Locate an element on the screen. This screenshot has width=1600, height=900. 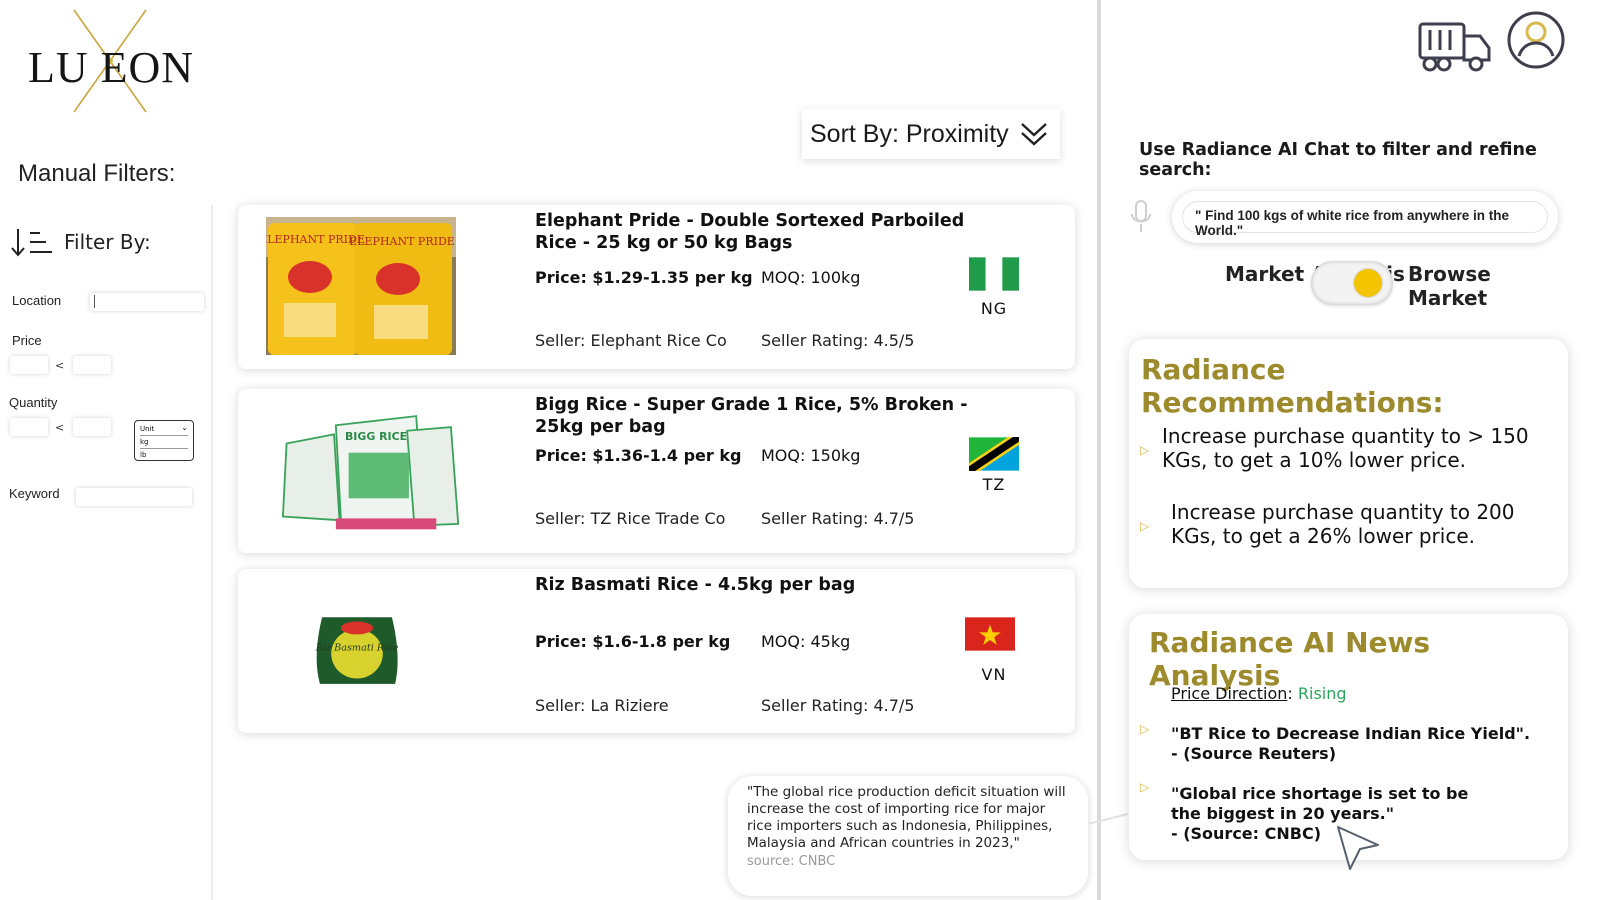
product-moq: MOQ: 150kg is located at coordinates (811, 455).